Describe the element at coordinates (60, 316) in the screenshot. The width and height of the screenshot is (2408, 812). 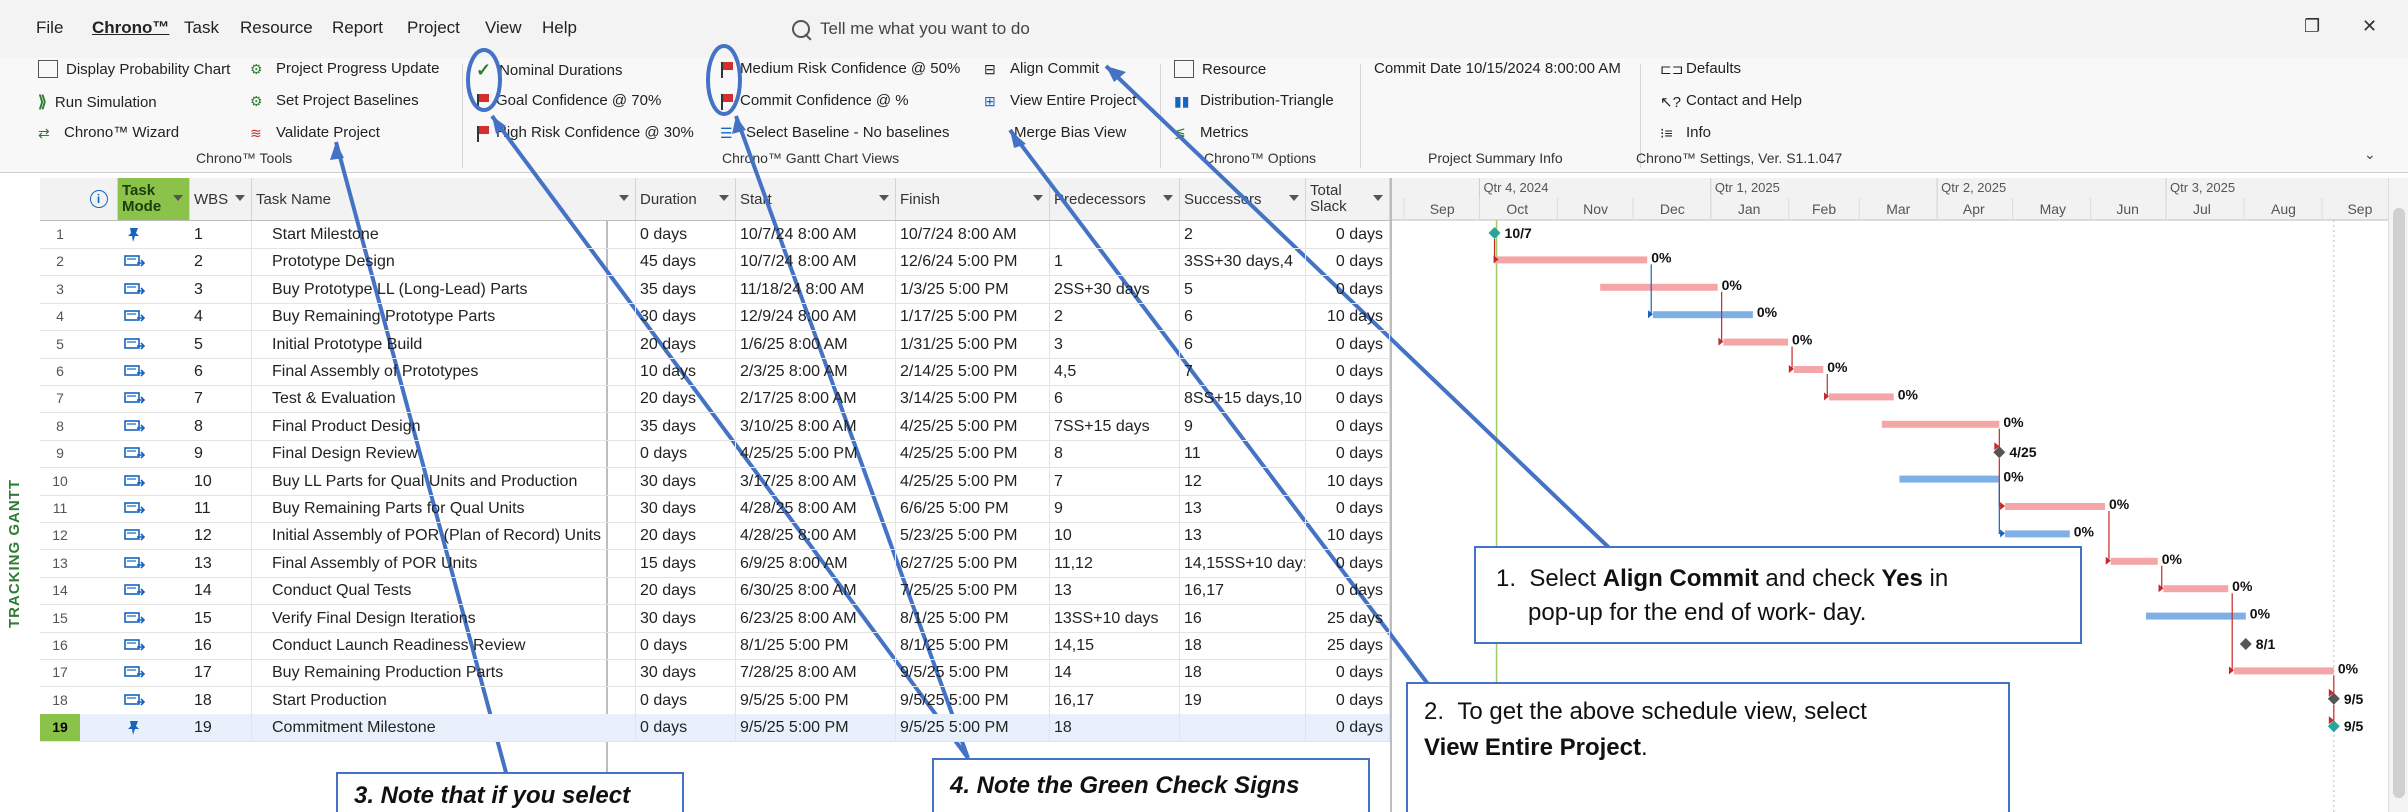
I see `row-number: 4` at that location.